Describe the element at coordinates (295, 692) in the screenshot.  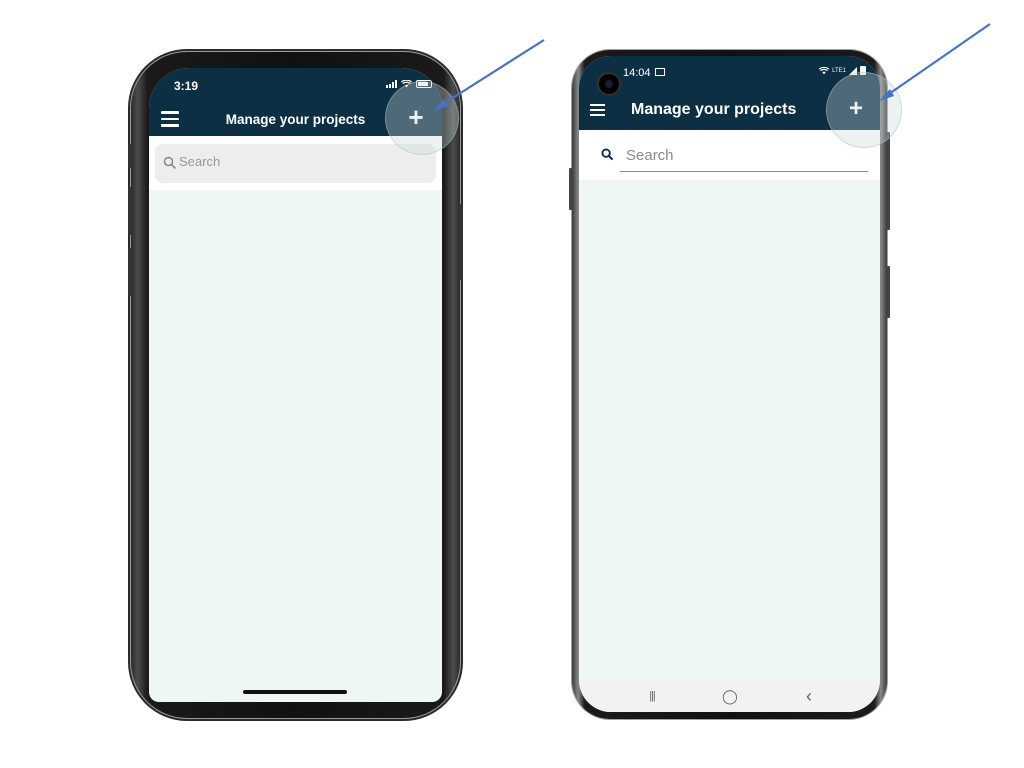
I see `home-indicator` at that location.